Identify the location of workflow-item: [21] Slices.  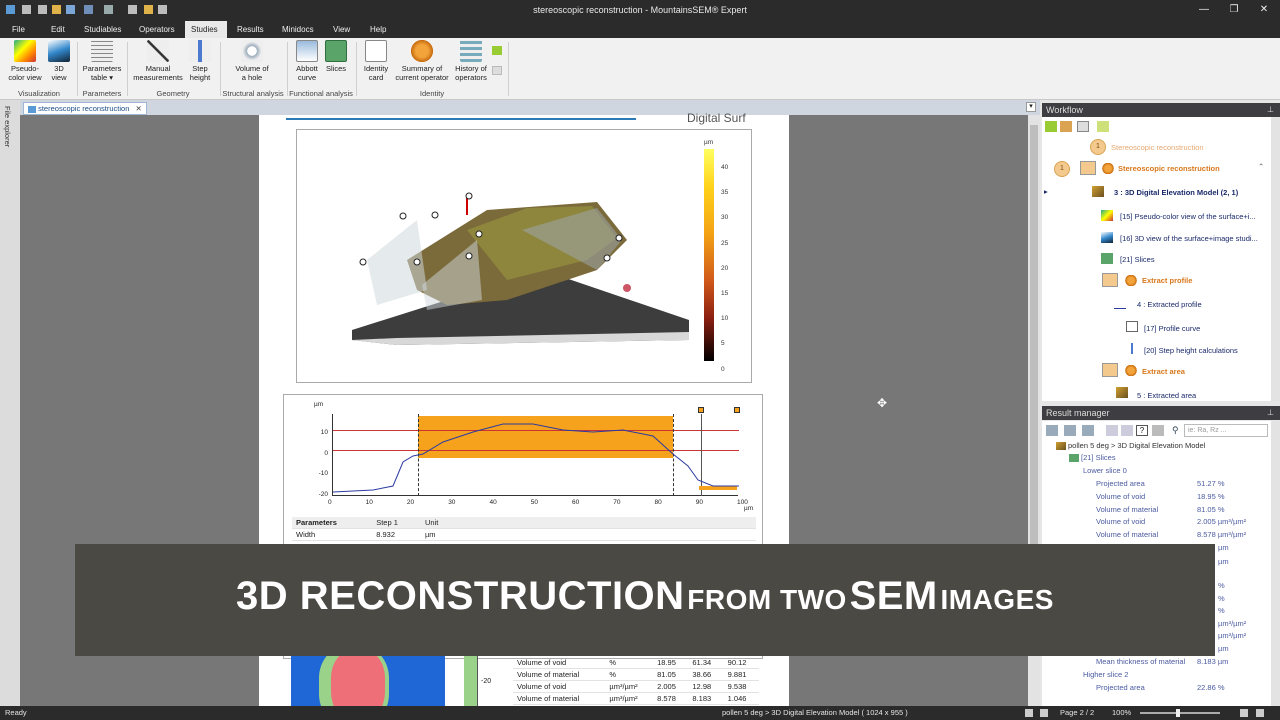
(1137, 259).